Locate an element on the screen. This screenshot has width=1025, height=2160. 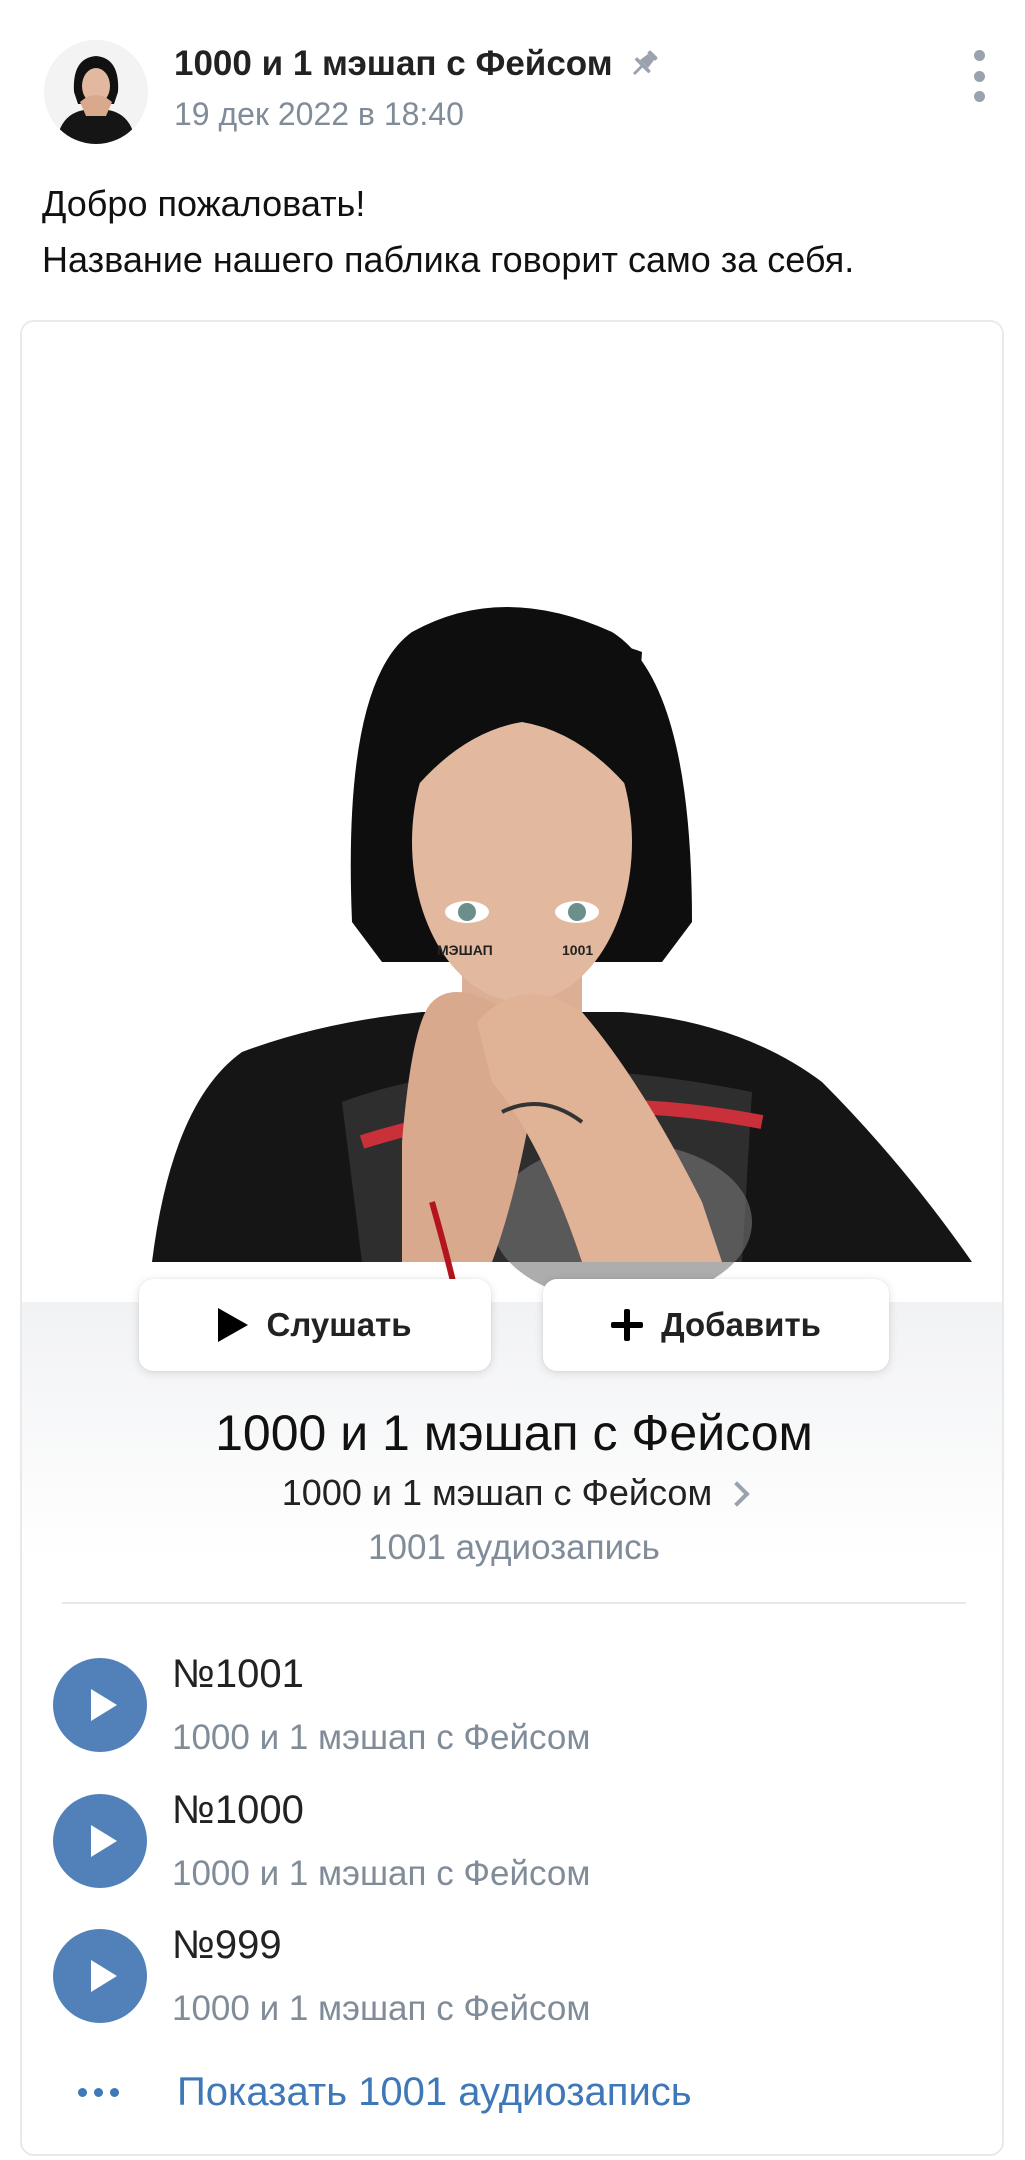
track-row: №1001 1000 и 1 мэшап с Фейсом is located at coordinates (512, 1712).